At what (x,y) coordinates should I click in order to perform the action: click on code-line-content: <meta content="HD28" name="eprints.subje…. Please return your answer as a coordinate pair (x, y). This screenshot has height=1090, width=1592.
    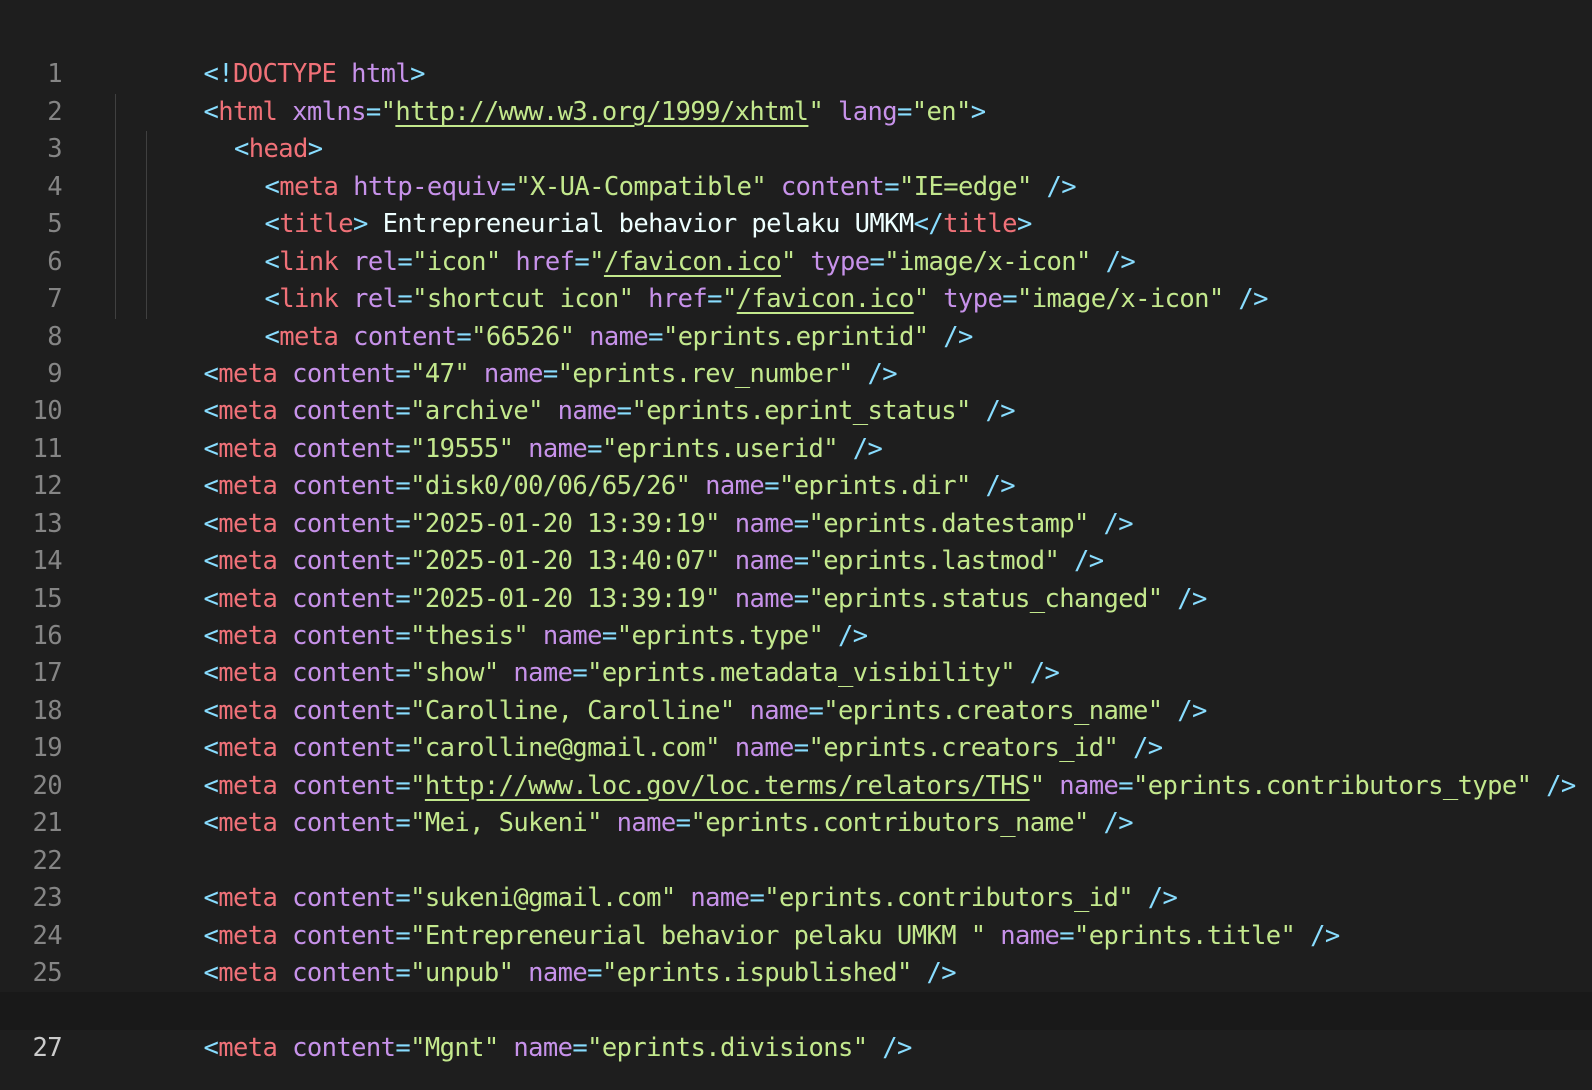
    Looking at the image, I should click on (853, 990).